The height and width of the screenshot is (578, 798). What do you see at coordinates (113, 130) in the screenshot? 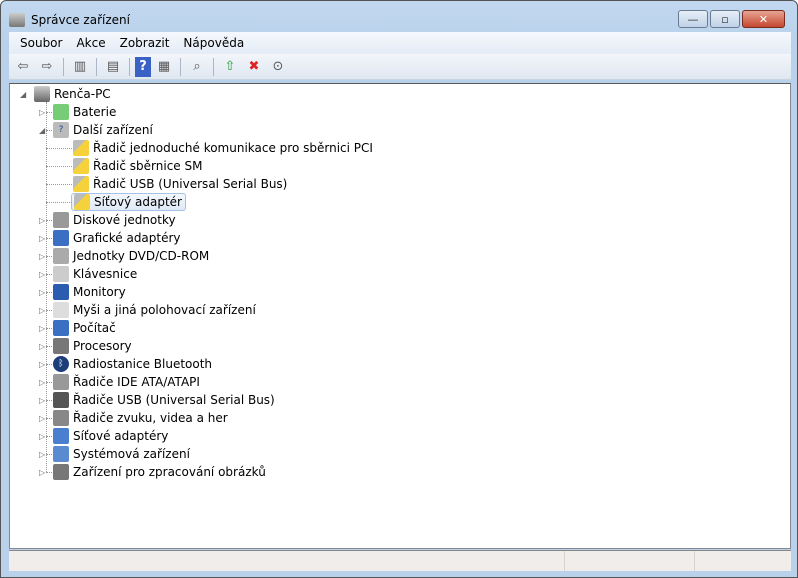
I see `tree-item-label: Další zařízení` at bounding box center [113, 130].